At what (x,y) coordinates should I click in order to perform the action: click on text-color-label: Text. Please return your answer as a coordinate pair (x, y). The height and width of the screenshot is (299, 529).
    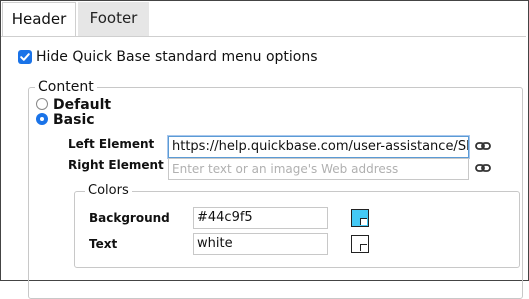
    Looking at the image, I should click on (103, 244).